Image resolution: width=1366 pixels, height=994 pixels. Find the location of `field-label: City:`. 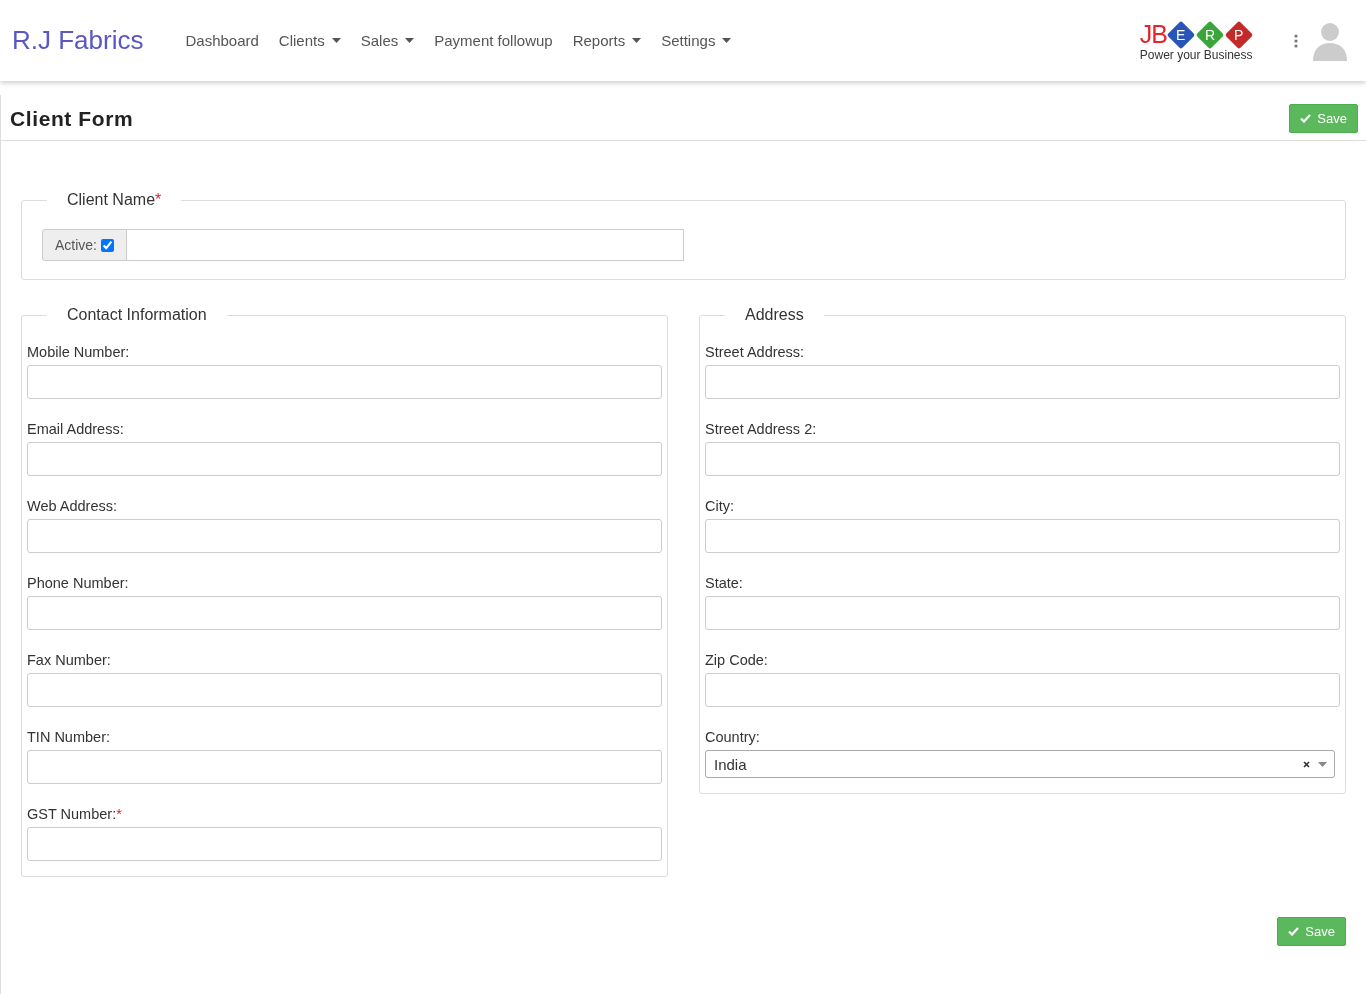

field-label: City: is located at coordinates (720, 506).